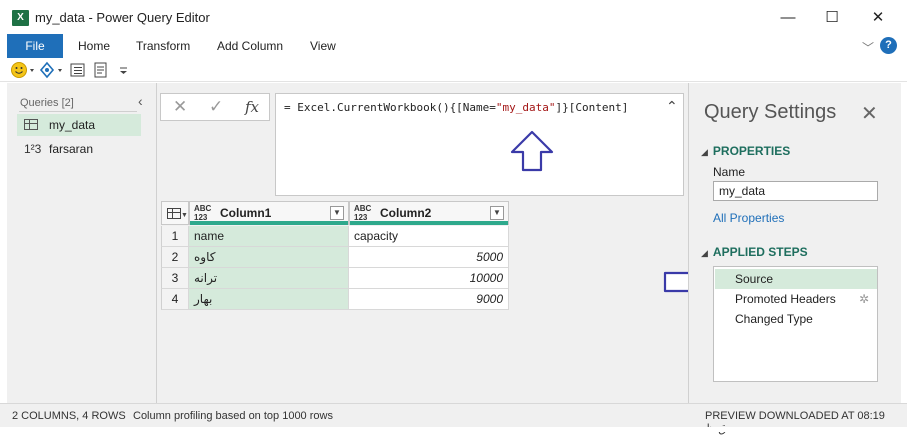 Image resolution: width=907 pixels, height=435 pixels. I want to click on query-label: farsaran, so click(71, 149).